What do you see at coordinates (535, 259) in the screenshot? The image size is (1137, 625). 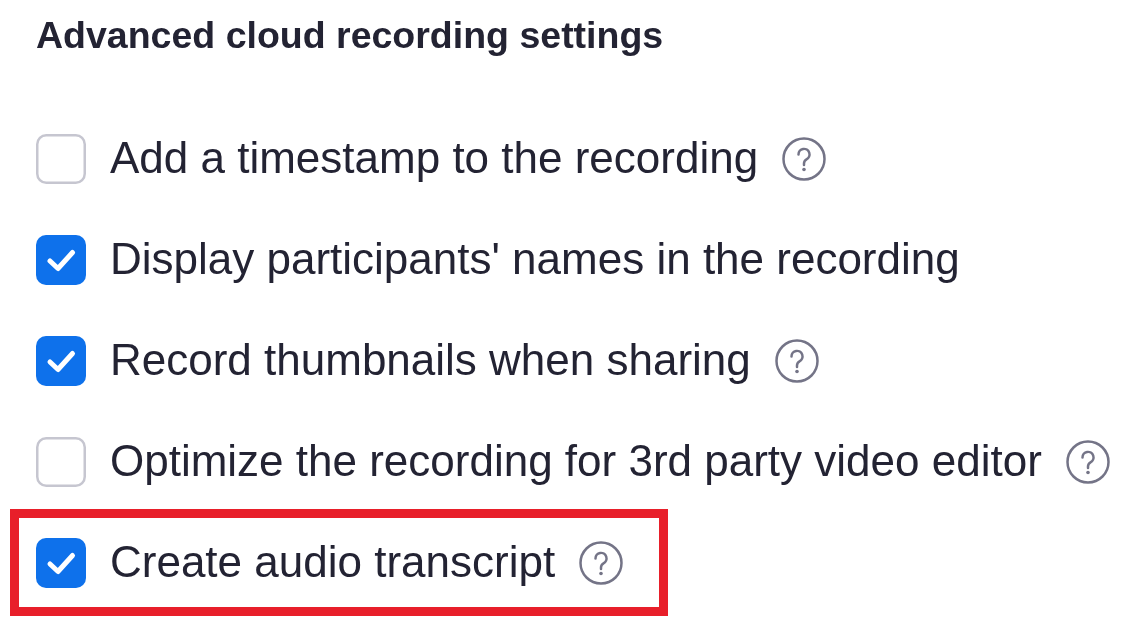 I see `option-label: Display participants' names in the recording` at bounding box center [535, 259].